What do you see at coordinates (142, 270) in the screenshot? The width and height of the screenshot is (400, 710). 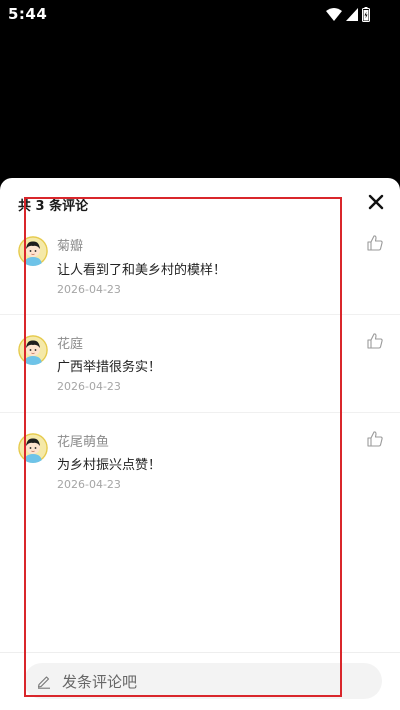 I see `comment-text: 让人看到了和美乡村的模样！` at bounding box center [142, 270].